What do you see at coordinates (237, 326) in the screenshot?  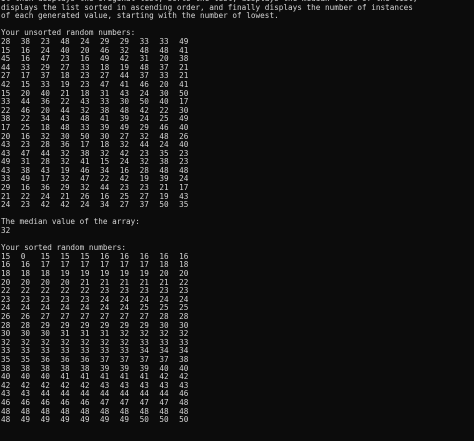 I see `number-row: 28 28 29 29 29 29 29 29 30 30` at bounding box center [237, 326].